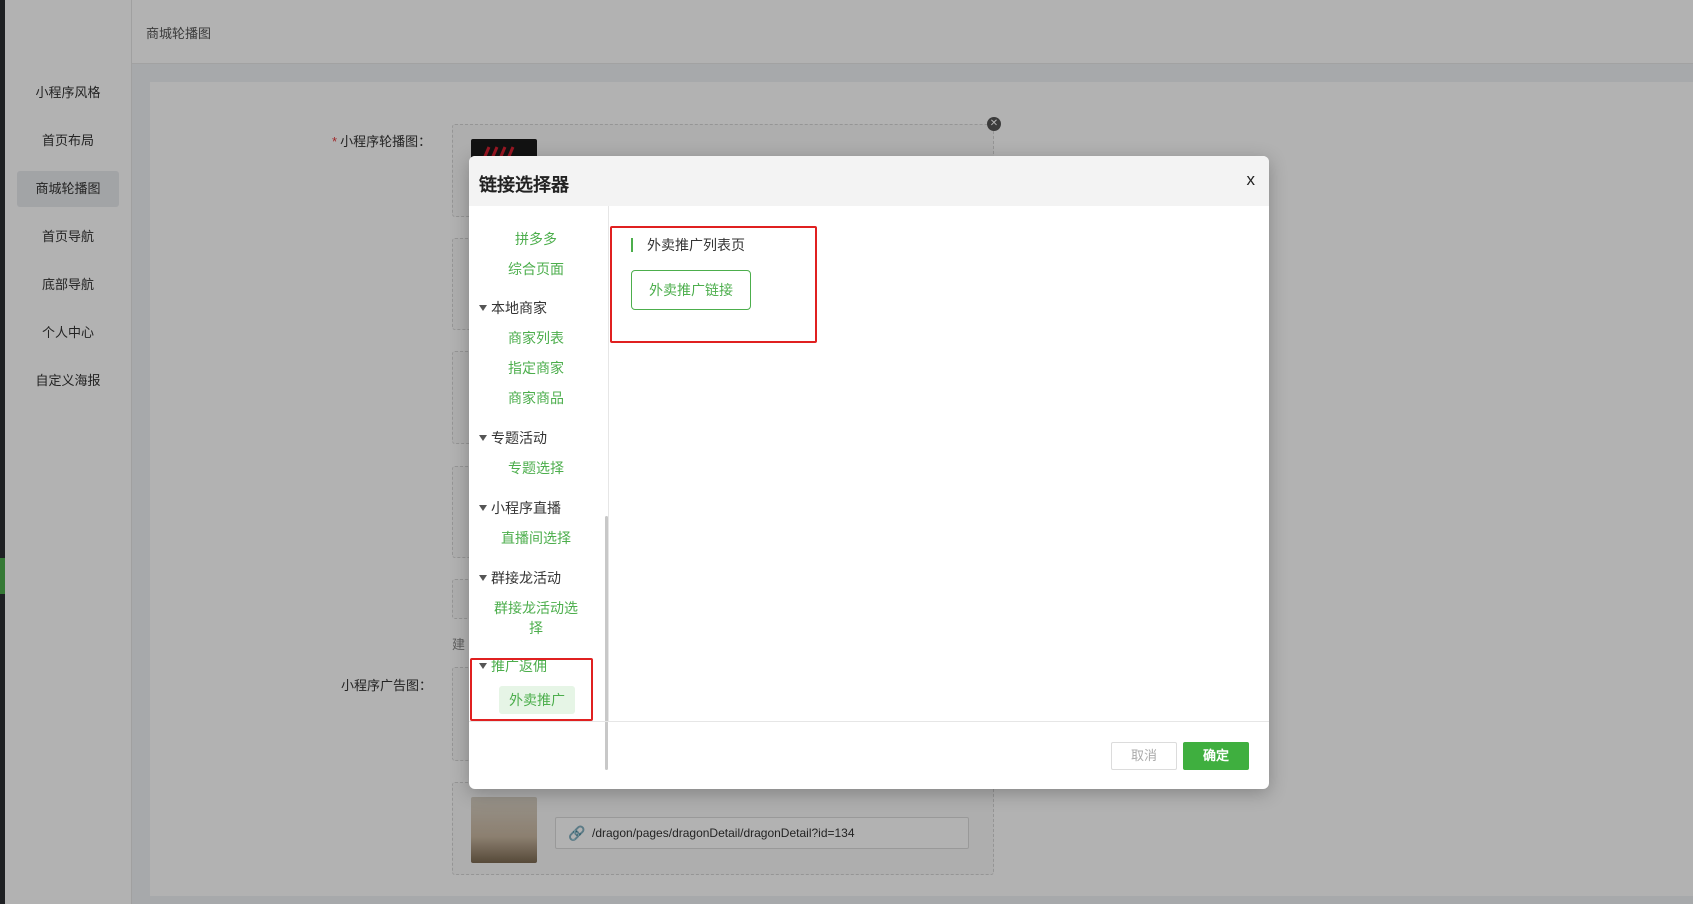 Image resolution: width=1693 pixels, height=904 pixels. Describe the element at coordinates (869, 181) in the screenshot. I see `dialog-header: 链接选择器 x` at that location.